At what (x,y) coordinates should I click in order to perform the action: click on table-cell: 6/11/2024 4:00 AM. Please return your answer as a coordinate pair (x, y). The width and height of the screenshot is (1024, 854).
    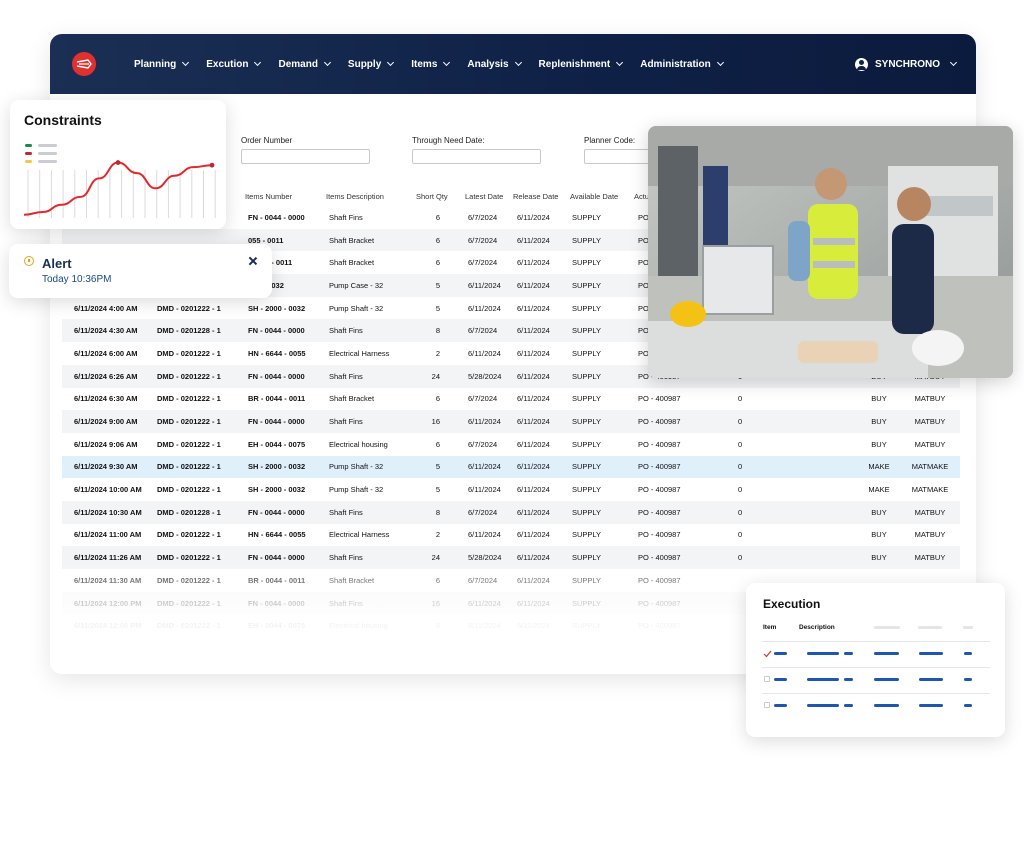
    Looking at the image, I should click on (106, 308).